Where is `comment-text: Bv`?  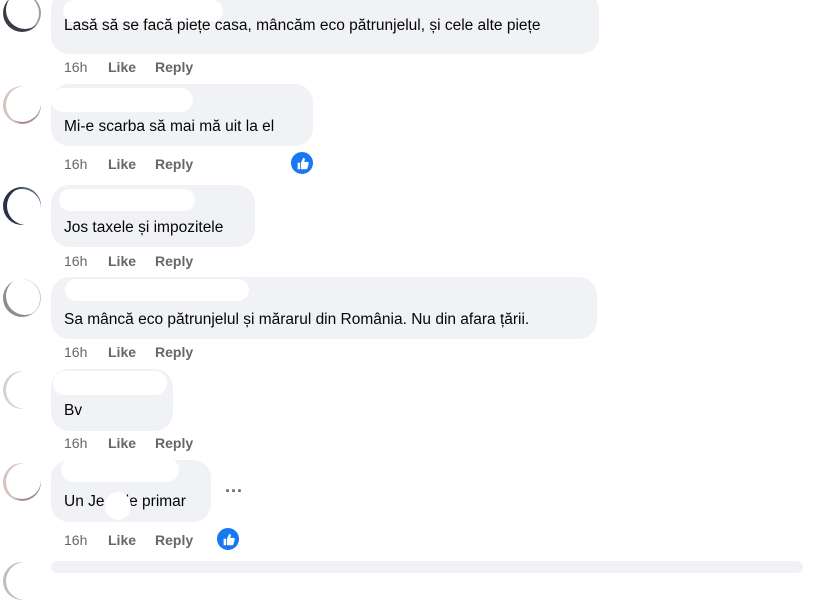
comment-text: Bv is located at coordinates (73, 410).